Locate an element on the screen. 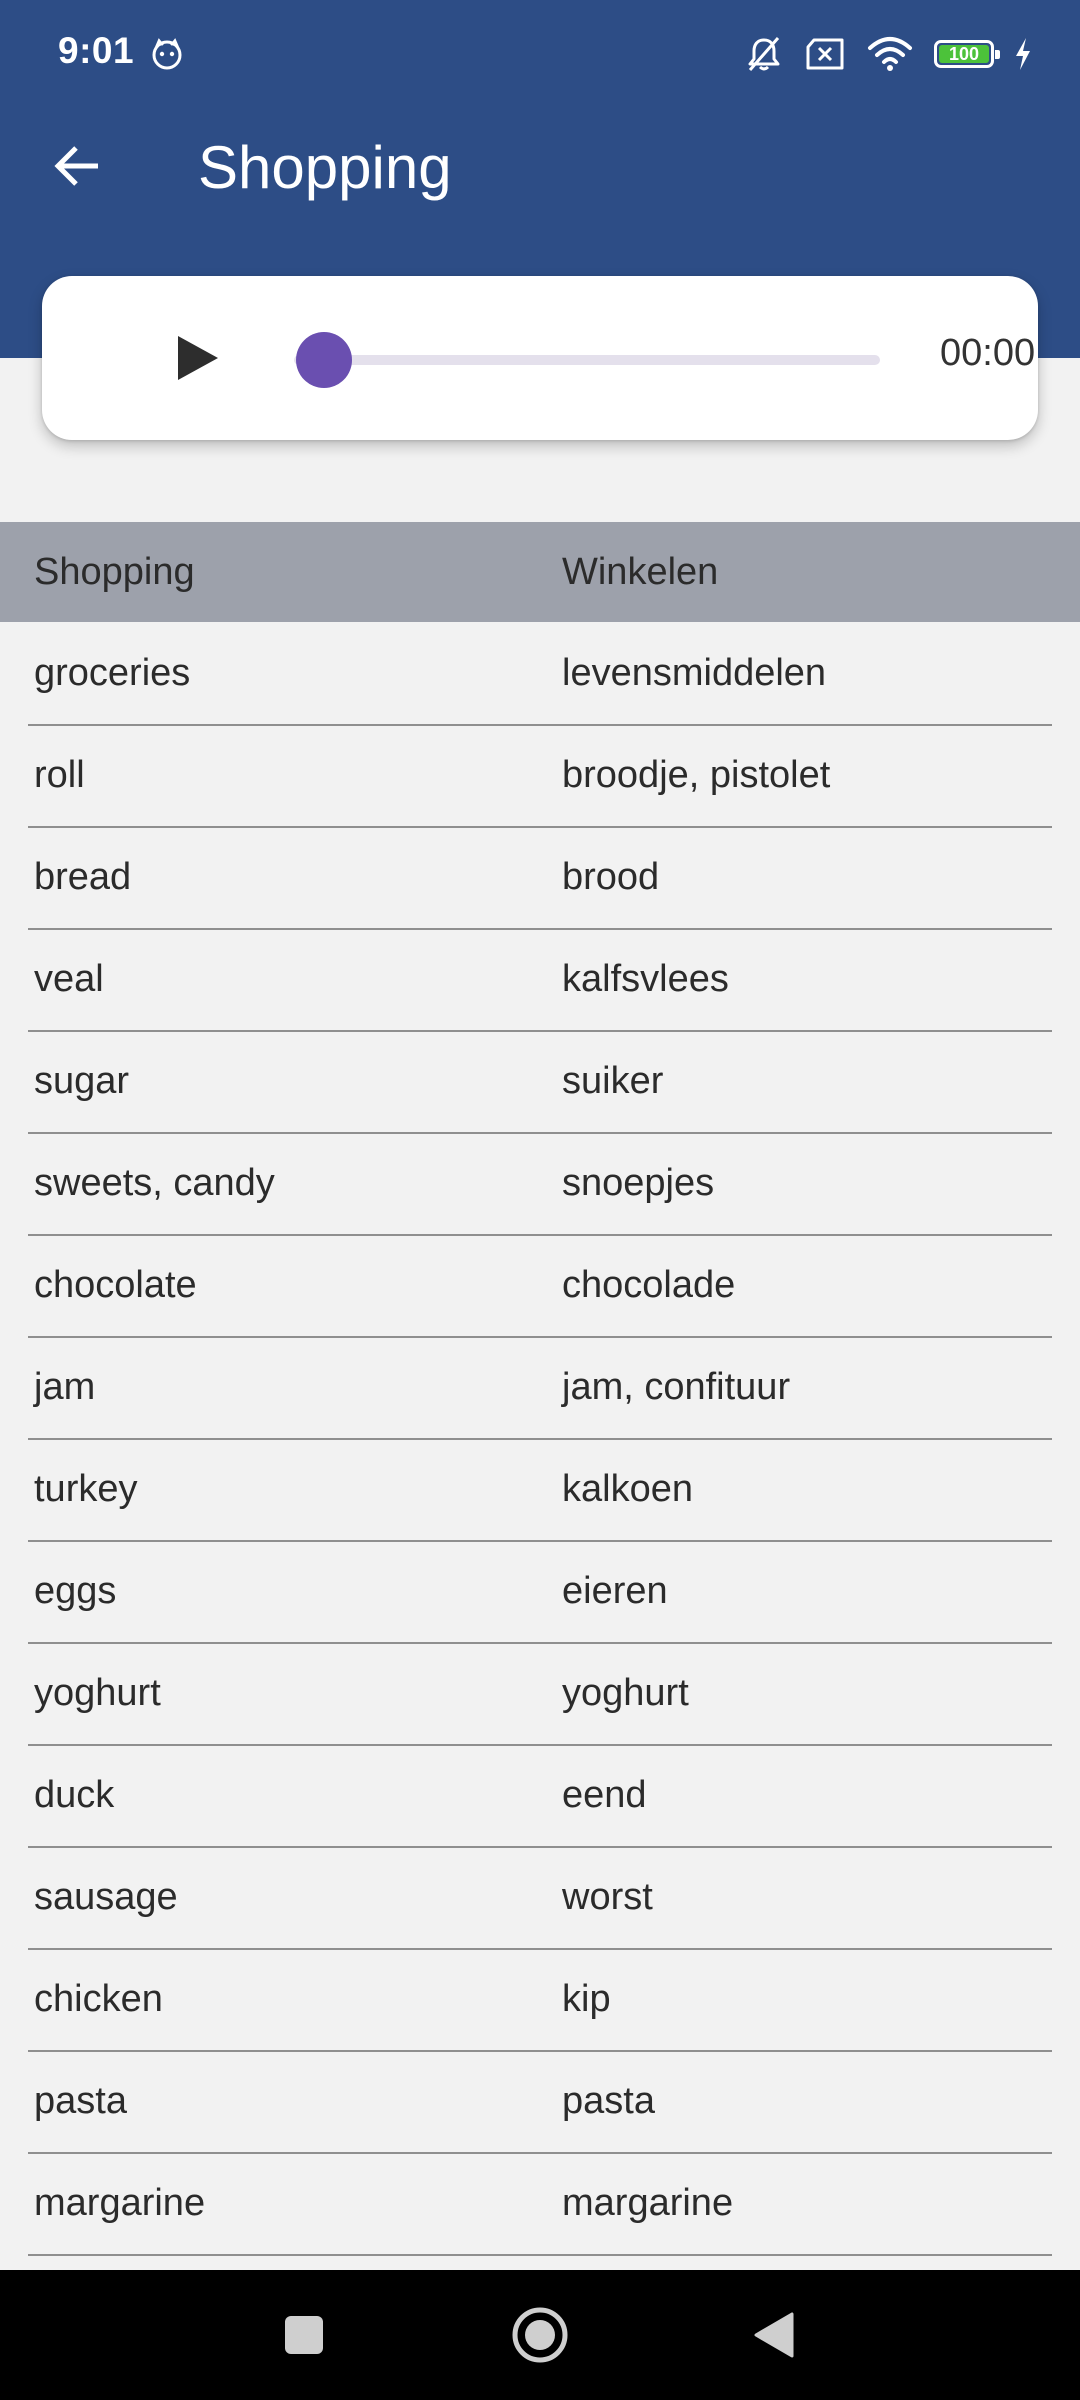  audio-player: 00:00 is located at coordinates (540, 358).